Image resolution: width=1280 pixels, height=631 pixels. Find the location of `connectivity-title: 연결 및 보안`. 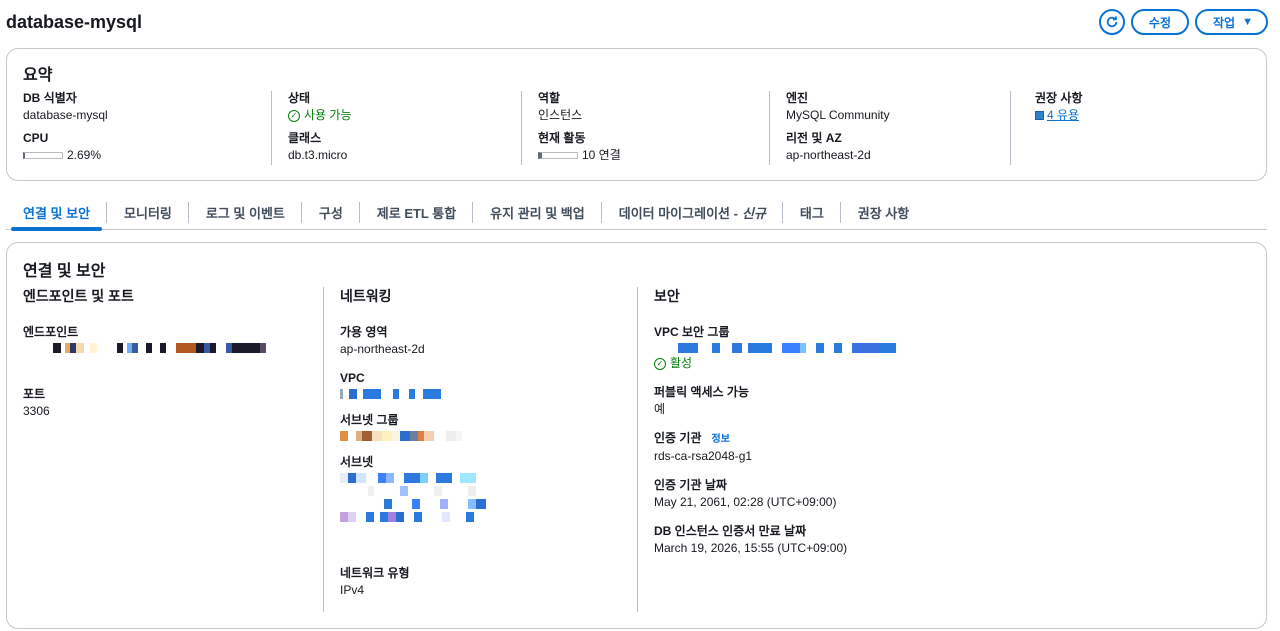

connectivity-title: 연결 및 보안 is located at coordinates (64, 271).